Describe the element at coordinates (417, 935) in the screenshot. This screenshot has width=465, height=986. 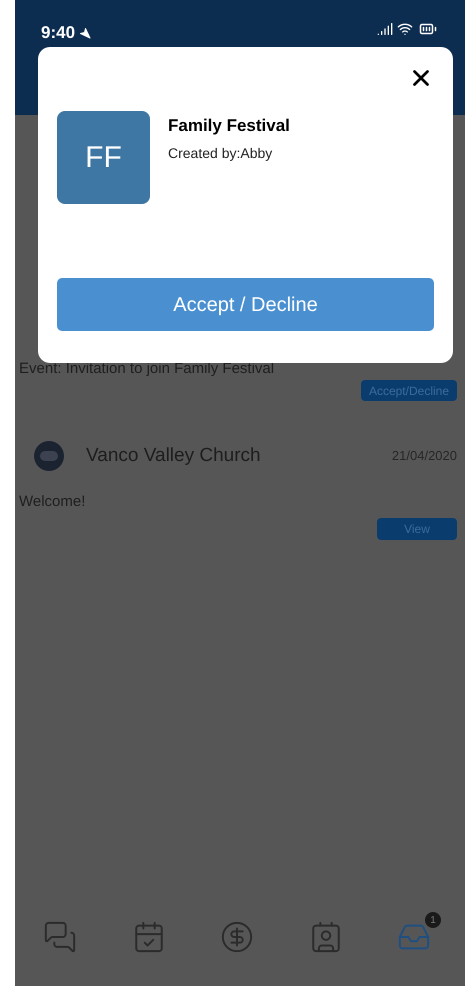
I see `tab-button: 1` at that location.